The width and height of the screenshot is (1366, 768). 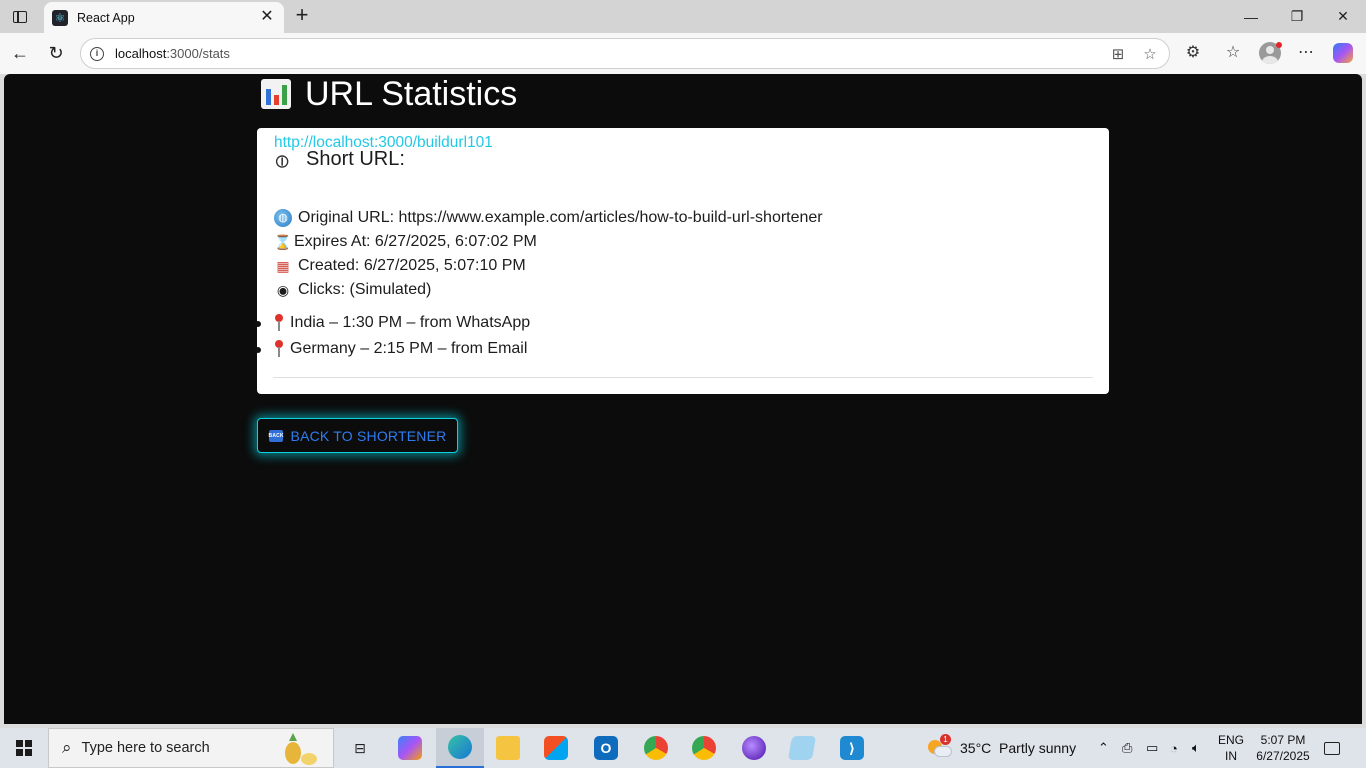 I want to click on start-button, so click(x=24, y=748).